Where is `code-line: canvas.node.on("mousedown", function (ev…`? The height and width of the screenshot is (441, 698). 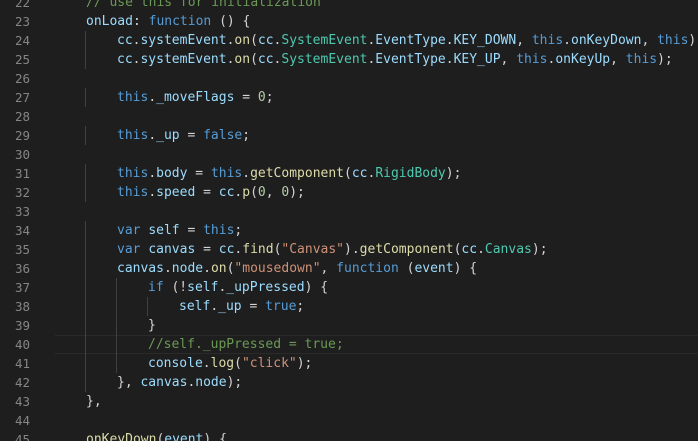
code-line: canvas.node.on("mousedown", function (ev… is located at coordinates (297, 268).